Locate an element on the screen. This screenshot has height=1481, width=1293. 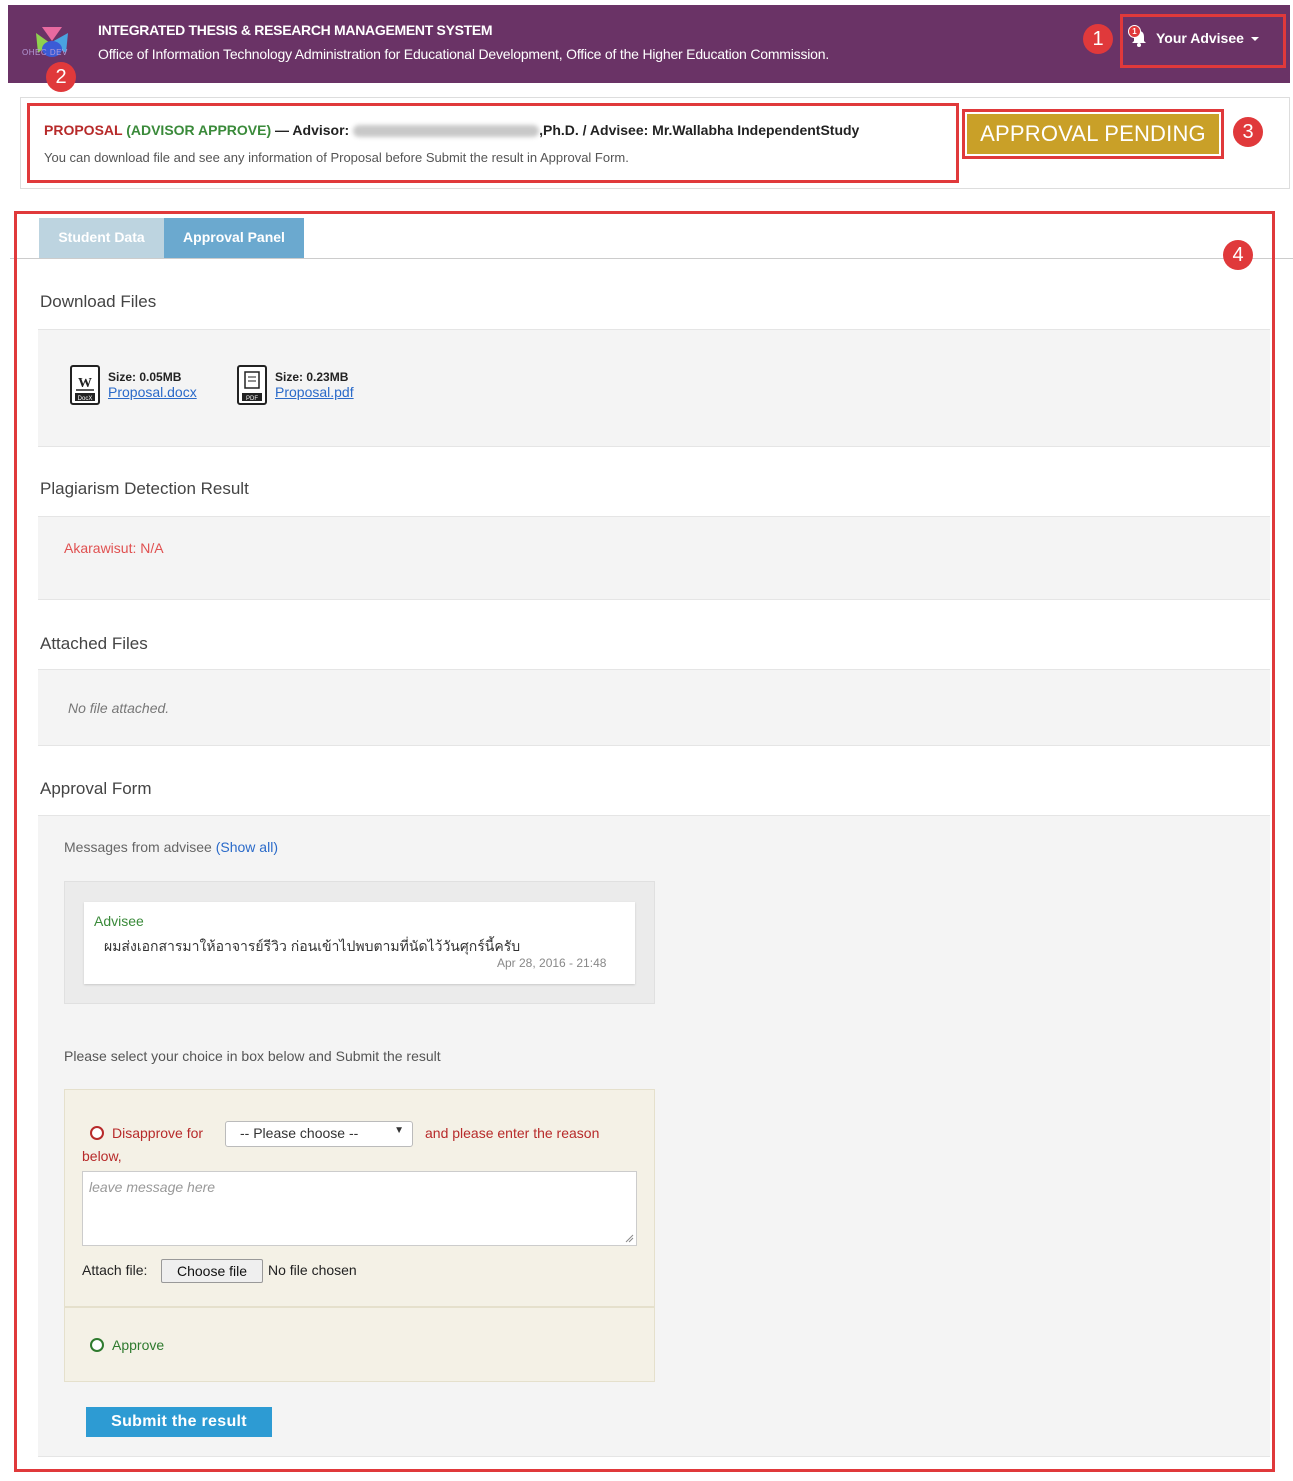
approval-pending-badge: APPROVAL PENDING is located at coordinates (1093, 134).